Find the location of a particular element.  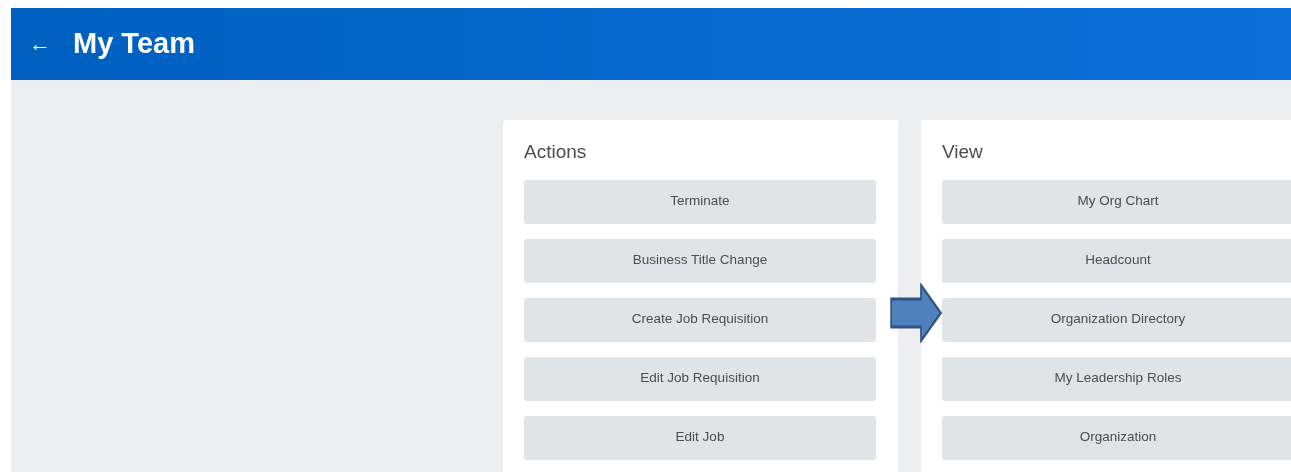

panel-title: View is located at coordinates (963, 152).